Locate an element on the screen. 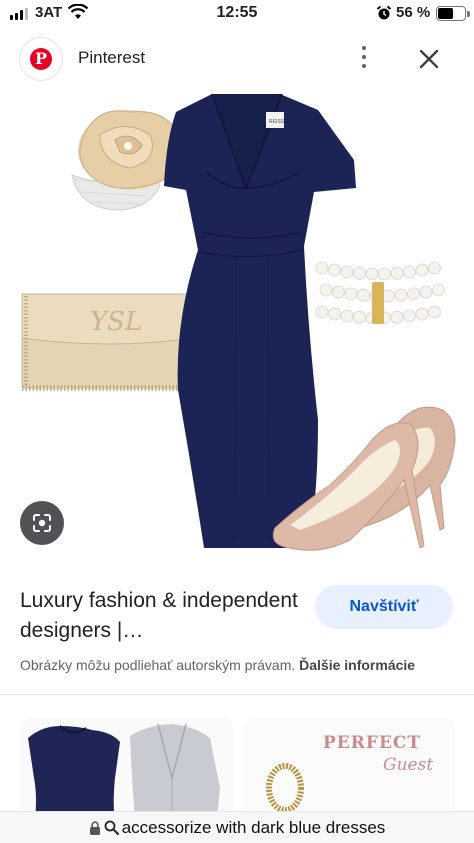  pearl-bracelet is located at coordinates (380, 293).